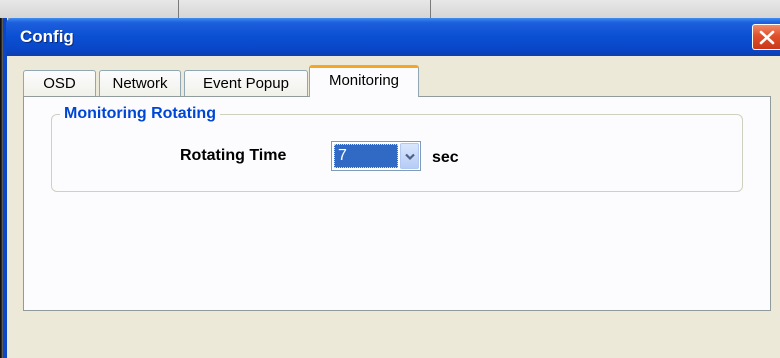 The image size is (780, 358). What do you see at coordinates (246, 83) in the screenshot?
I see `tab-event-popup: Event Popup` at bounding box center [246, 83].